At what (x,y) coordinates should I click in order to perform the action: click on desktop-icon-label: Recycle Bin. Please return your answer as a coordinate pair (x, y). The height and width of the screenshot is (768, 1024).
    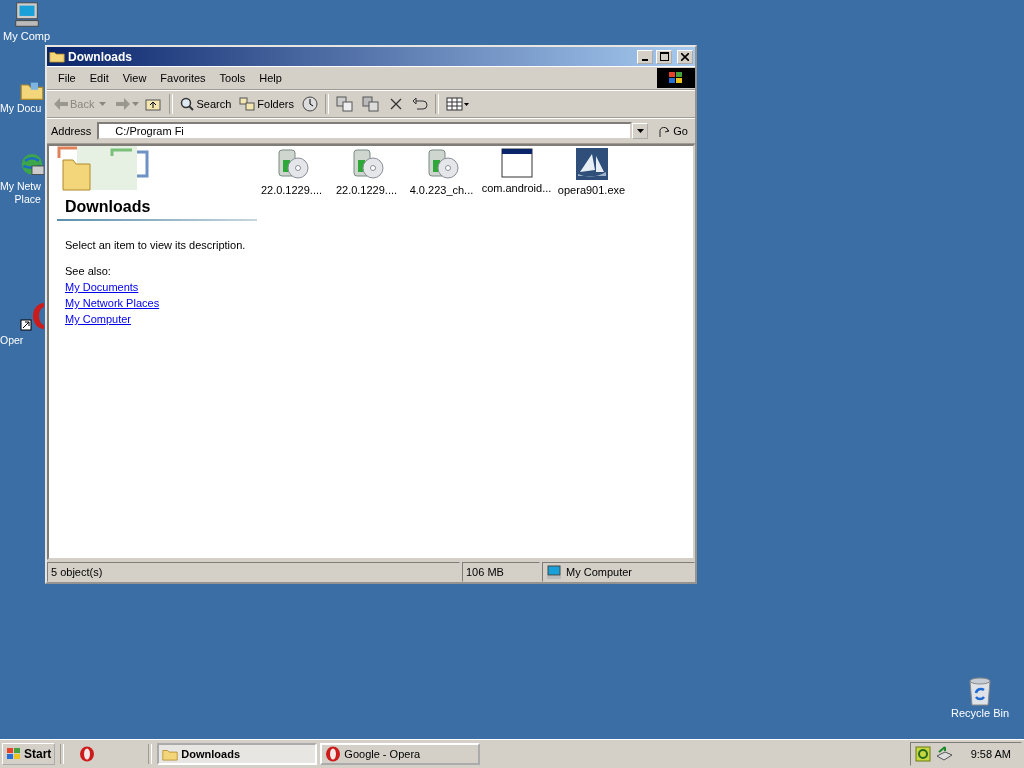
    Looking at the image, I should click on (980, 713).